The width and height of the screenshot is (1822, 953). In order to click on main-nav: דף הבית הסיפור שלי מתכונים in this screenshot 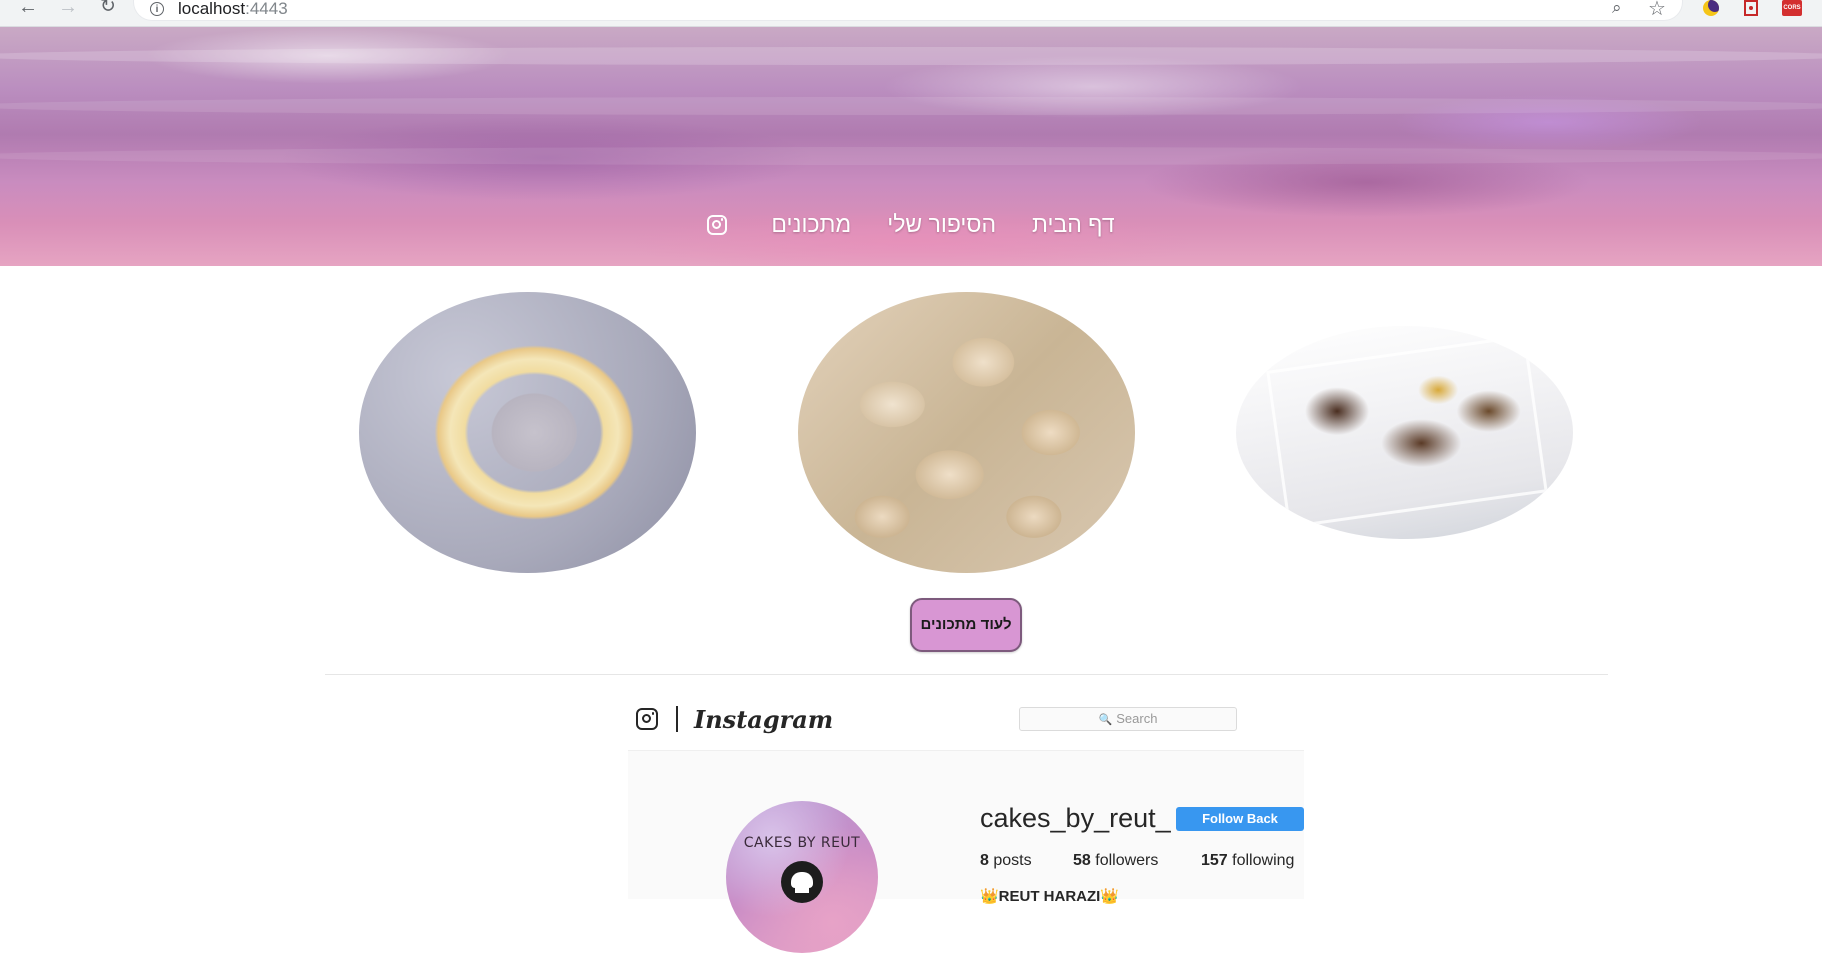, I will do `click(911, 224)`.